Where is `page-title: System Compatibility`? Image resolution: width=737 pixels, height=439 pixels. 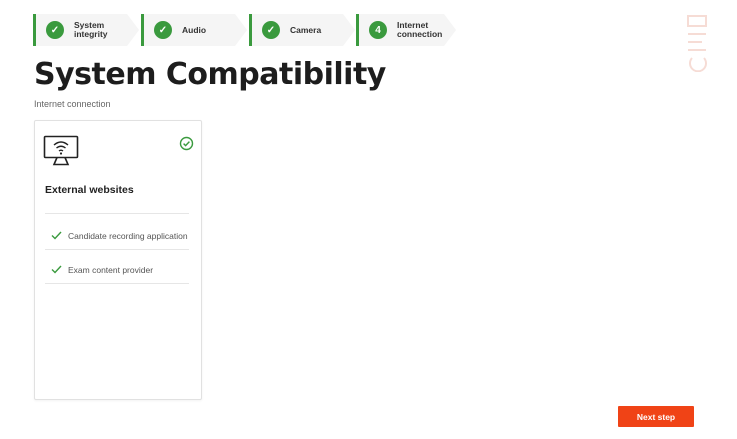
page-title: System Compatibility is located at coordinates (210, 74).